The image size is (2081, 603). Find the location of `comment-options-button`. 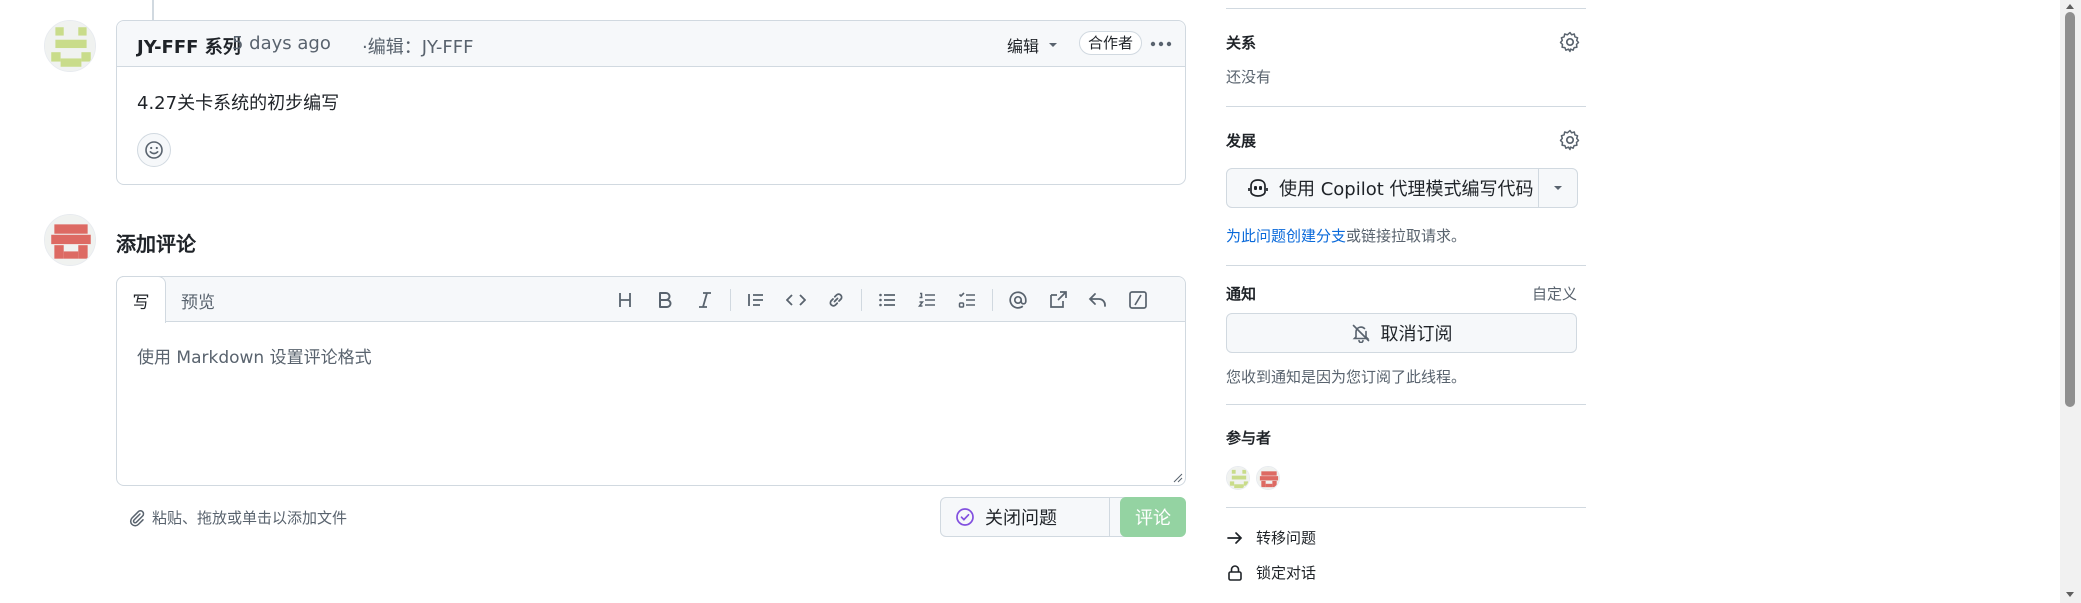

comment-options-button is located at coordinates (1161, 44).